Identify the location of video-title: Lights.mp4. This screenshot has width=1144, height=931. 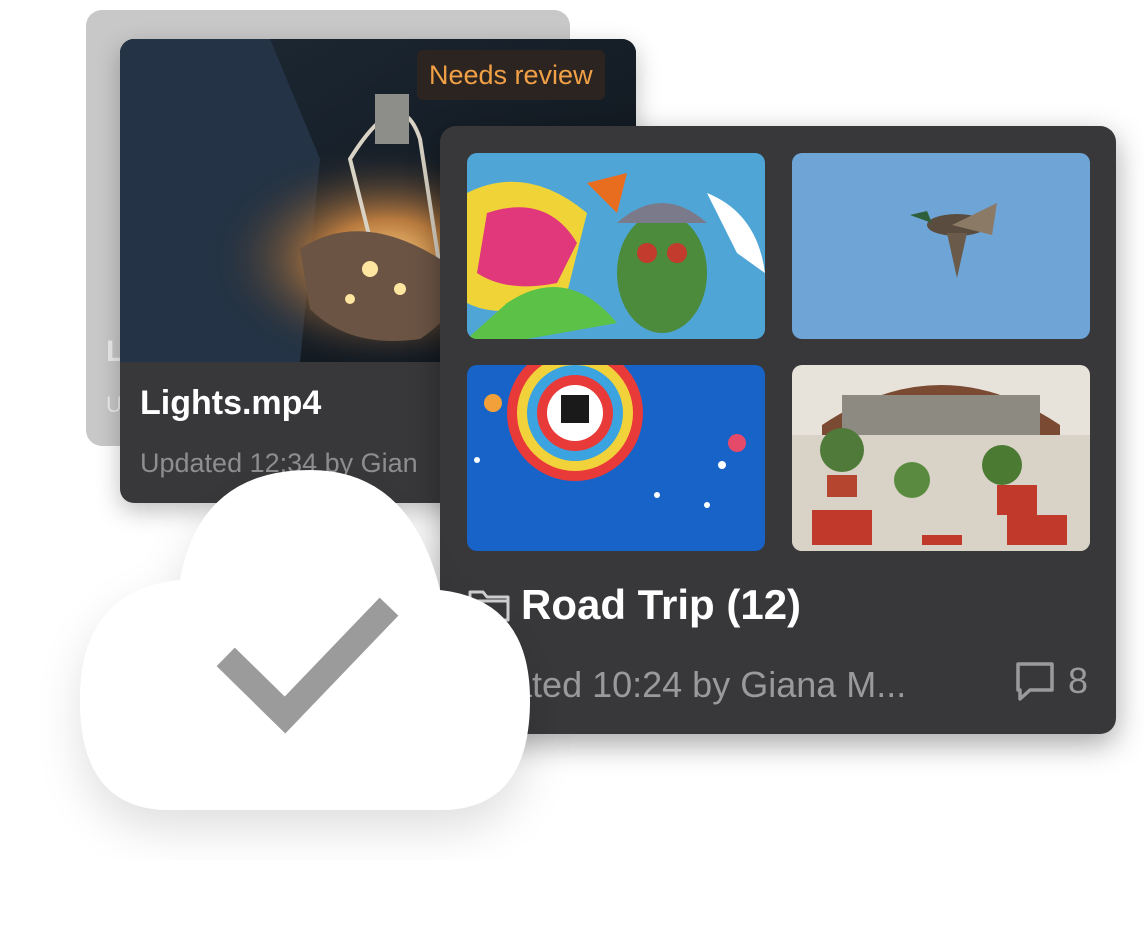
(231, 403).